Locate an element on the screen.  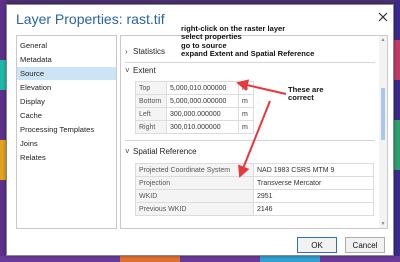
annotation-arrows is located at coordinates (261, 128).